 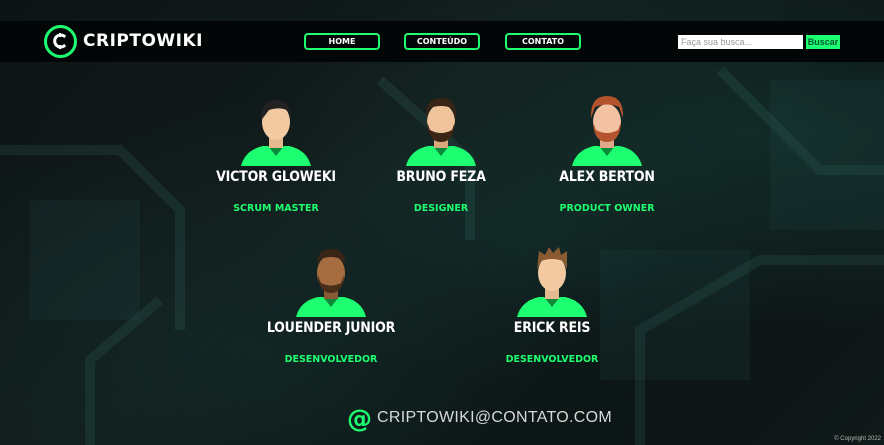 What do you see at coordinates (607, 208) in the screenshot?
I see `member-role: PRODUCT OWNER` at bounding box center [607, 208].